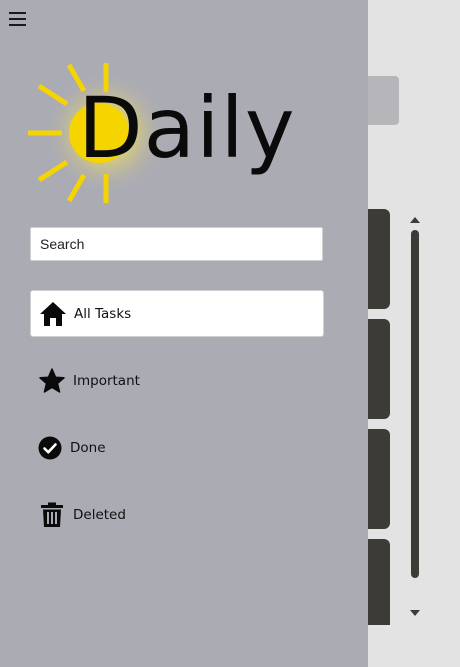  I want to click on home-icon, so click(53, 314).